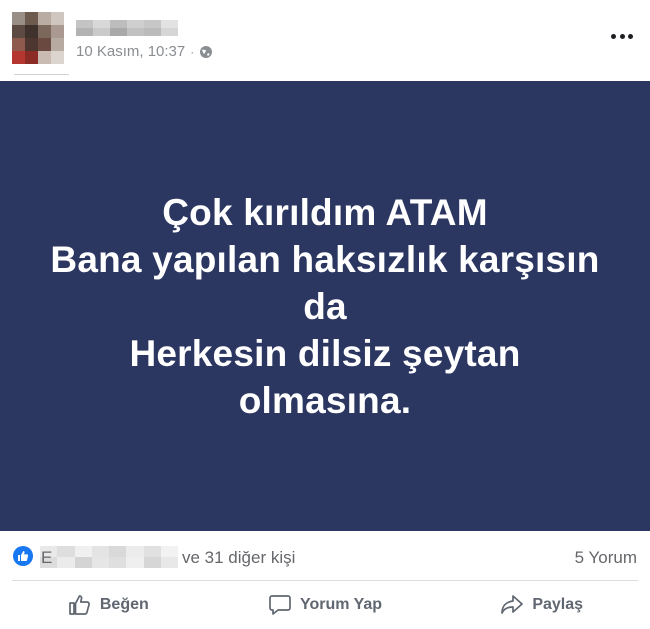  Describe the element at coordinates (80, 605) in the screenshot. I see `thumbs-up-icon` at that location.